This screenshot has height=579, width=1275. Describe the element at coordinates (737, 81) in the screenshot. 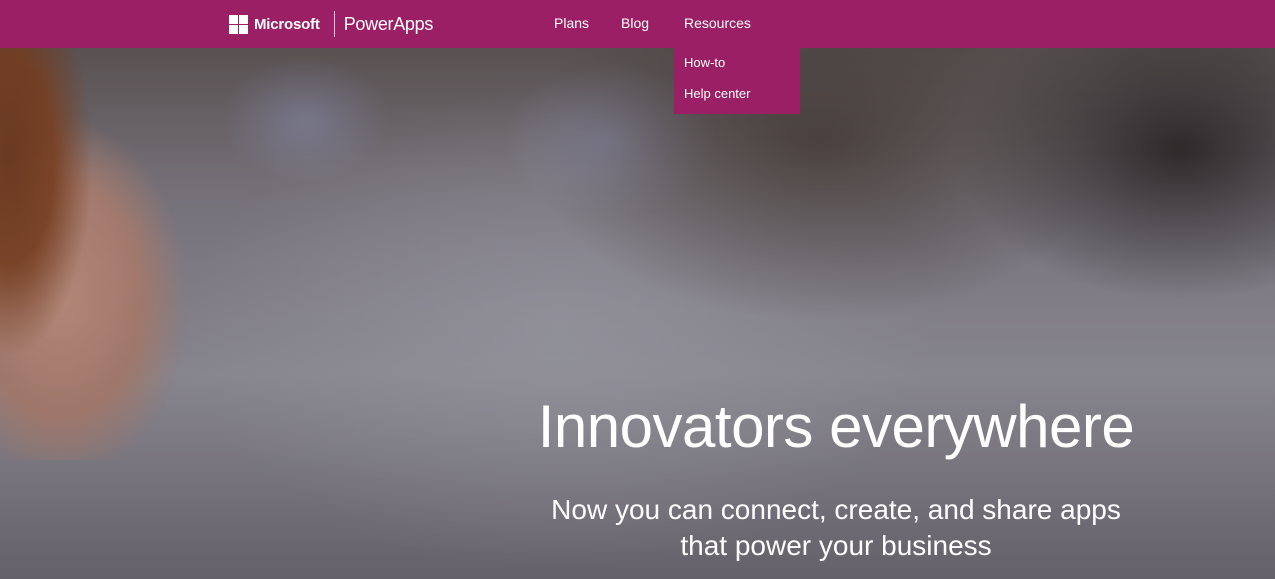

I see `resources-dropdown-menu: How-to Help center` at that location.